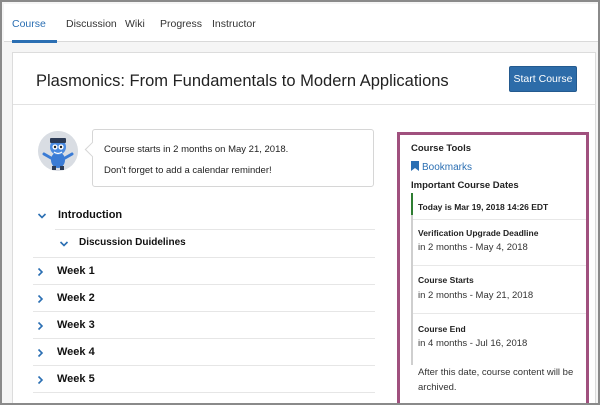 This screenshot has height=405, width=600. I want to click on tab-wiki: Wiki, so click(135, 24).